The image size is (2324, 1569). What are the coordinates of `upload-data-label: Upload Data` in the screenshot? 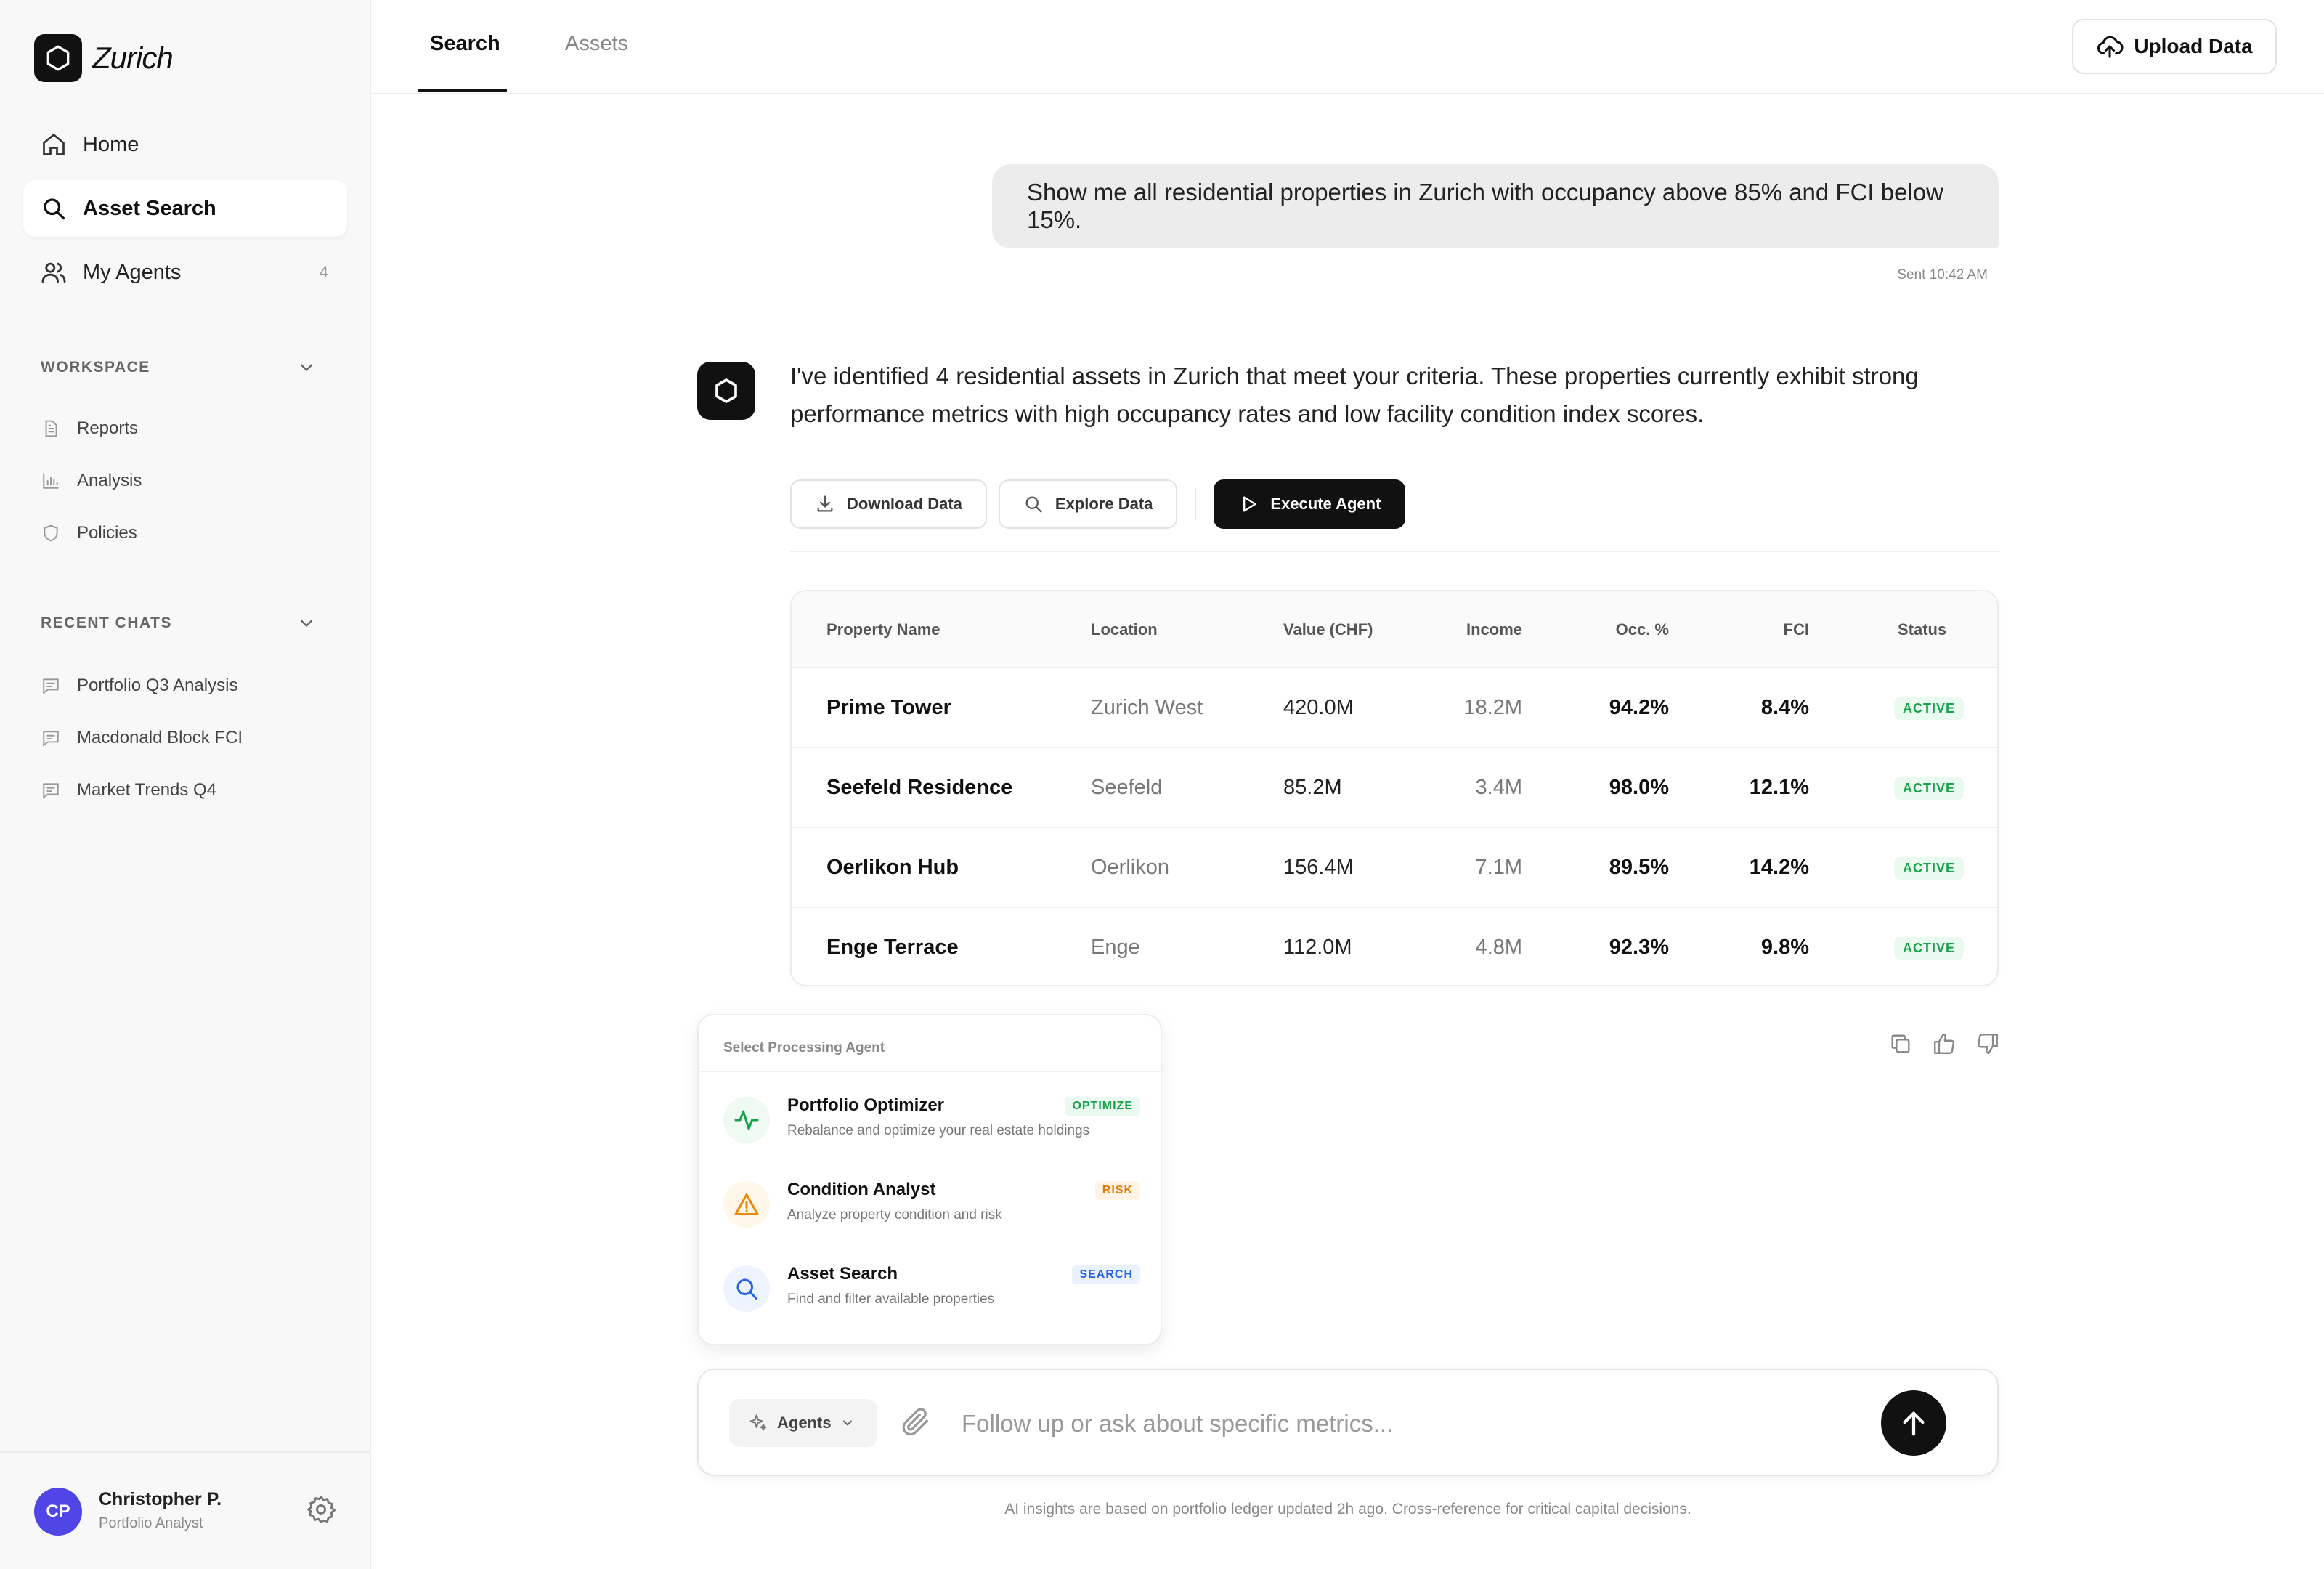 It's located at (2193, 46).